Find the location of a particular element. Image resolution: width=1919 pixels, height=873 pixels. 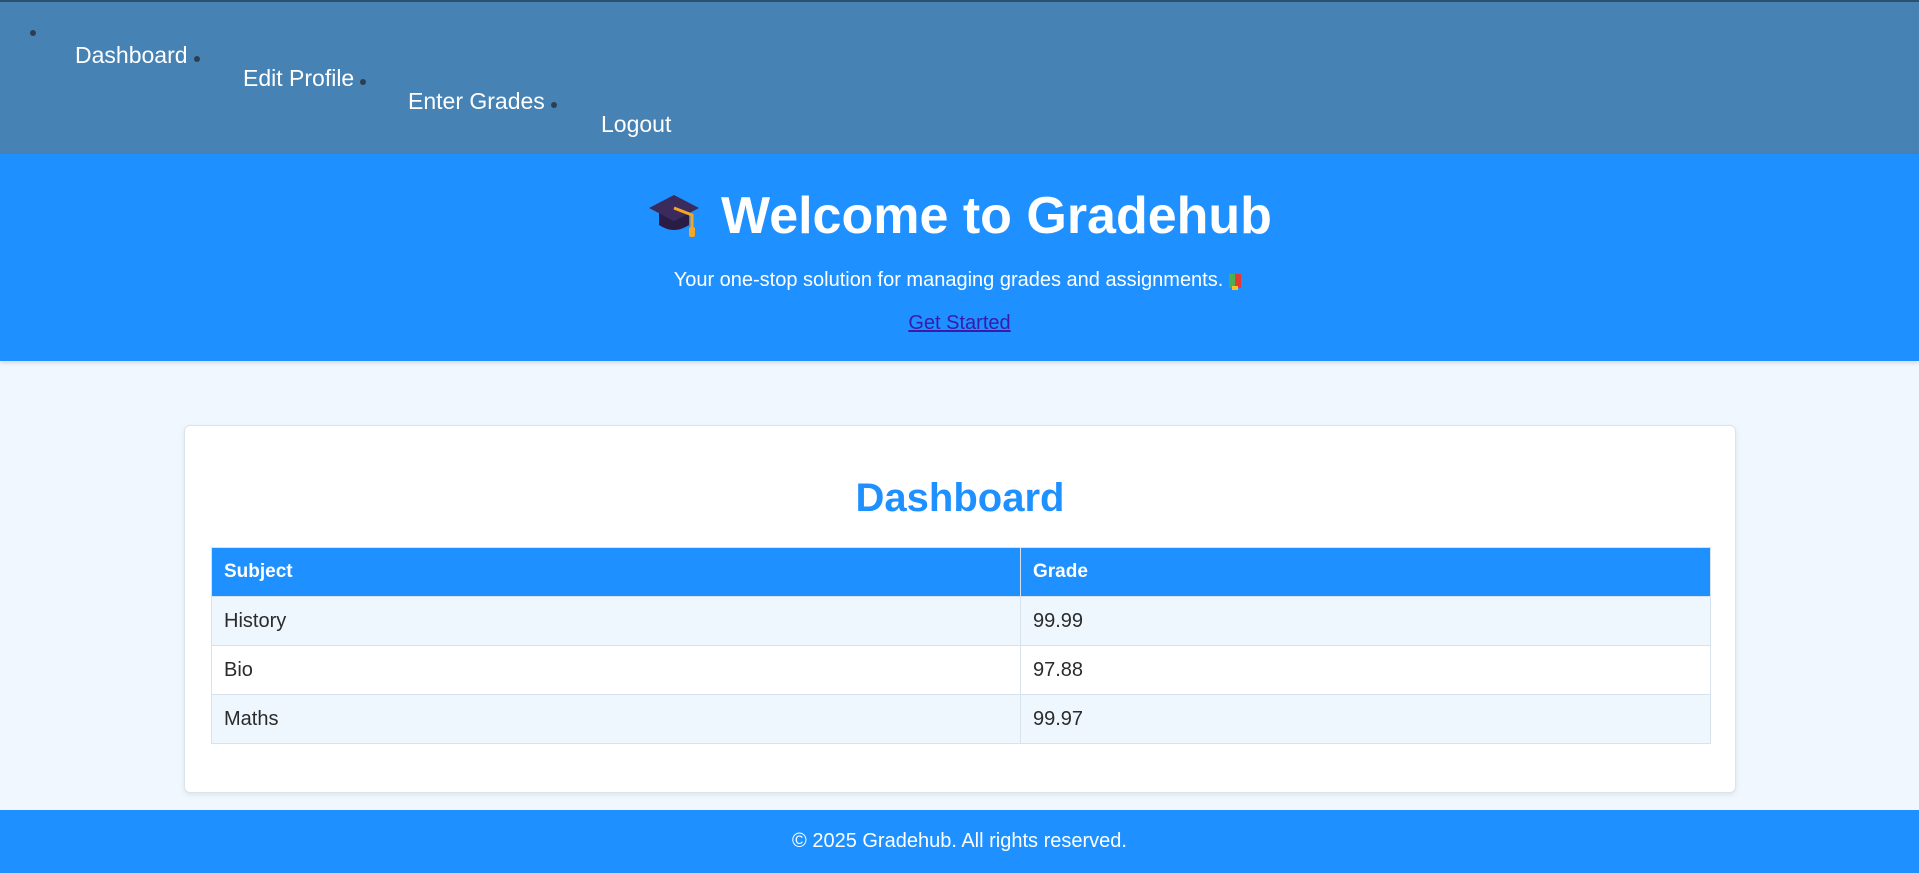

hero-title: Welcome to Gradehub is located at coordinates (996, 216).